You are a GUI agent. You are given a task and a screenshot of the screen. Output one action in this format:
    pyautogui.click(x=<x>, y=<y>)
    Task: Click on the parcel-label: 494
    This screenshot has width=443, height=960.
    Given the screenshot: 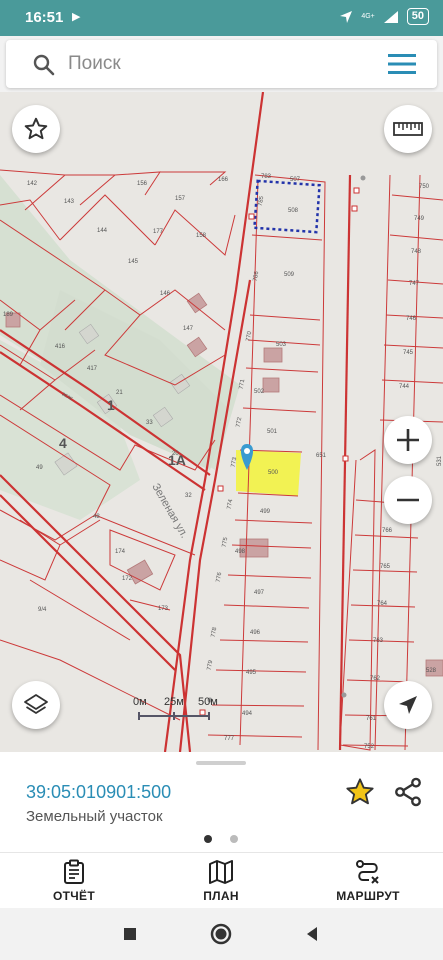 What is the action you would take?
    pyautogui.click(x=247, y=714)
    